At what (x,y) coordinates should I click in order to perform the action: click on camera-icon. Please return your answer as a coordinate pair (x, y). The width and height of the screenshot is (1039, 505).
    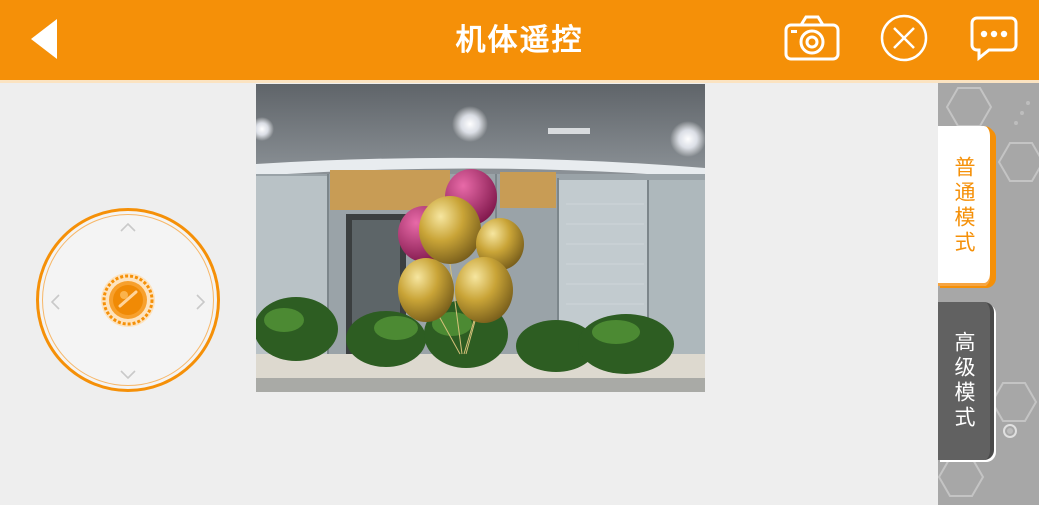
    Looking at the image, I should click on (812, 40).